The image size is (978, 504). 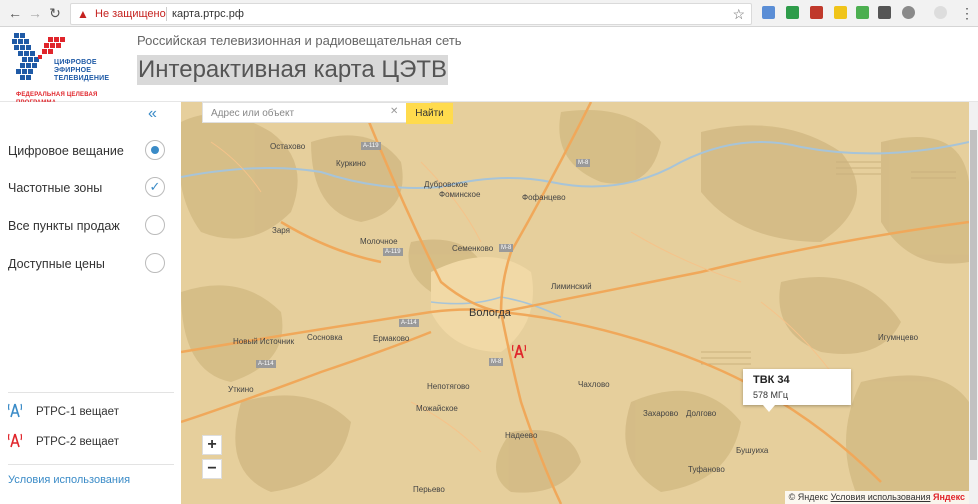 What do you see at coordinates (394, 111) in the screenshot?
I see `clear-icon: ✕` at bounding box center [394, 111].